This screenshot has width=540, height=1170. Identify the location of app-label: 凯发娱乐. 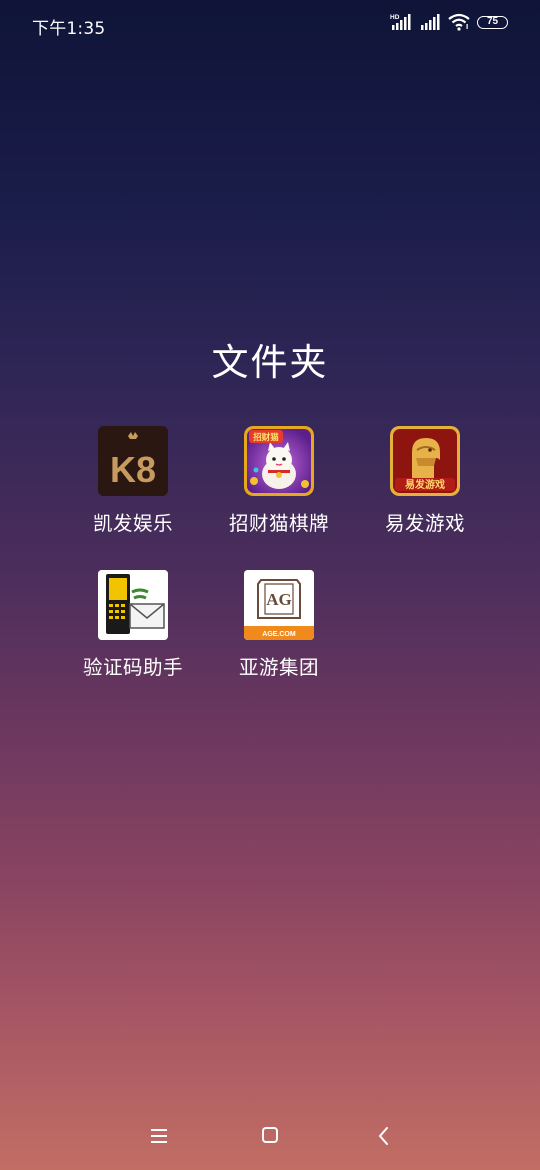
(132, 523).